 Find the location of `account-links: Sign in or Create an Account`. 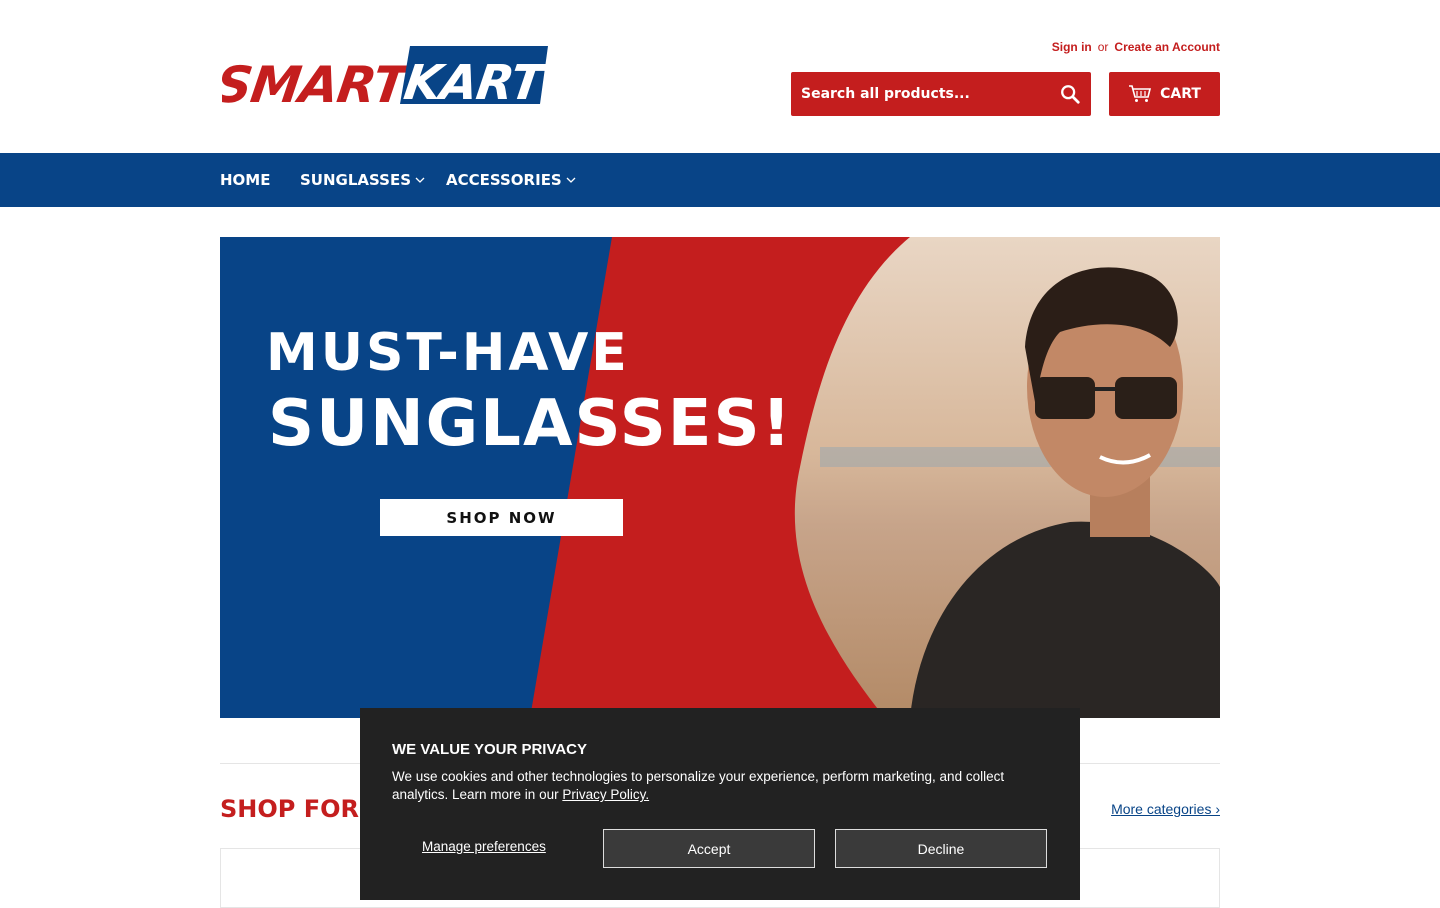

account-links: Sign in or Create an Account is located at coordinates (1136, 47).